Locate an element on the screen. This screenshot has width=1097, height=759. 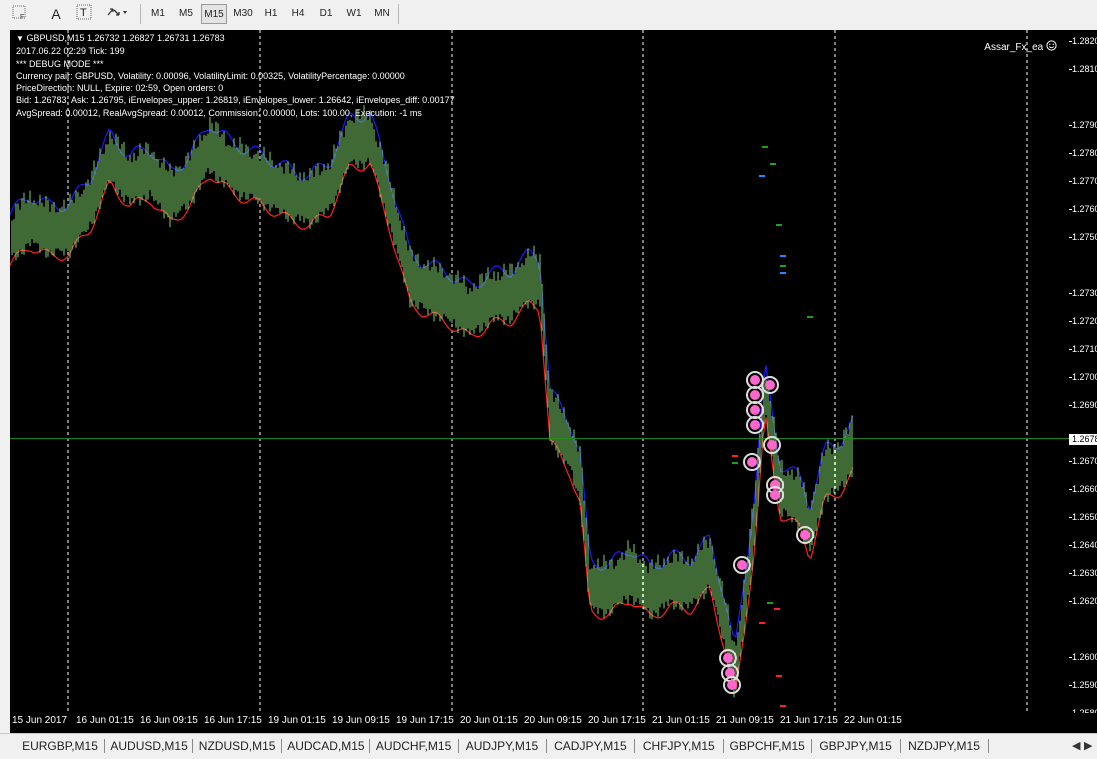
info-line: 2017.06.22 02:29 Tick: 199 is located at coordinates (70, 51).